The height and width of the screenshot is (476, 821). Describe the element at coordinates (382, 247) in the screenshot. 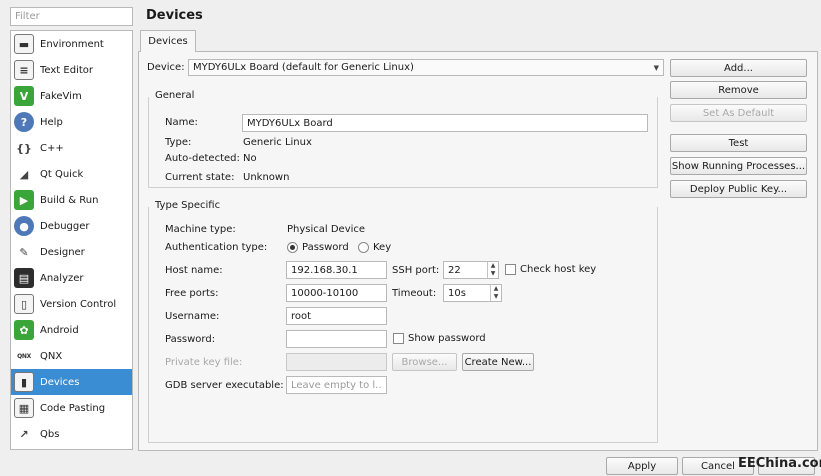

I see `auth-key-label: Key` at that location.